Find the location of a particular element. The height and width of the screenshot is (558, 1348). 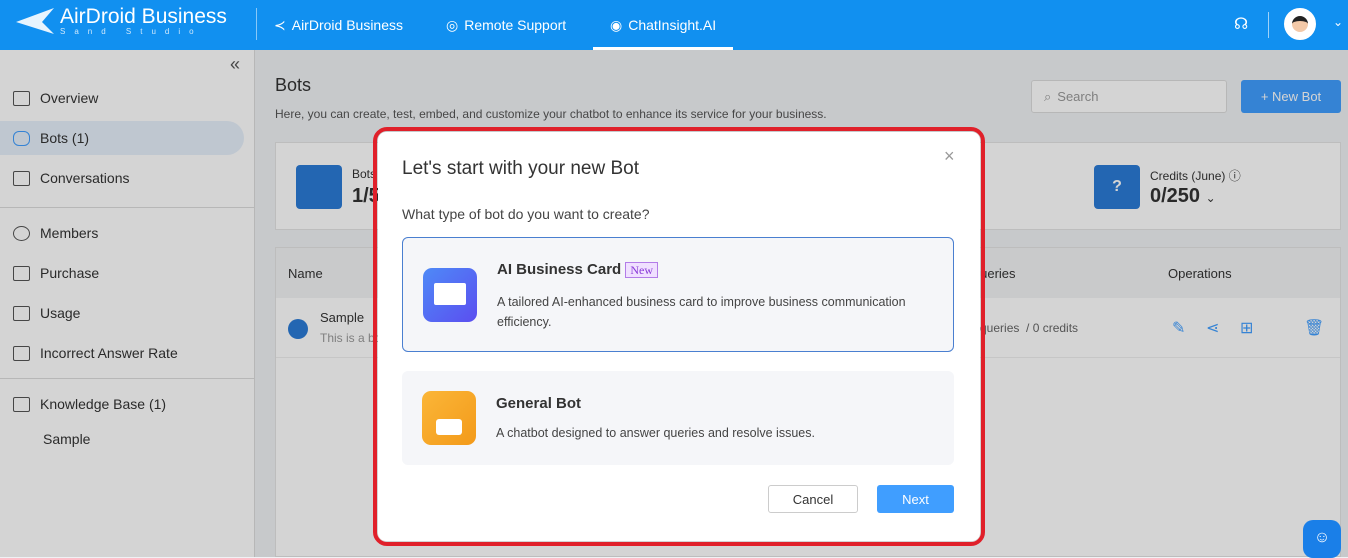

support-icon: ☊ is located at coordinates (1241, 24).